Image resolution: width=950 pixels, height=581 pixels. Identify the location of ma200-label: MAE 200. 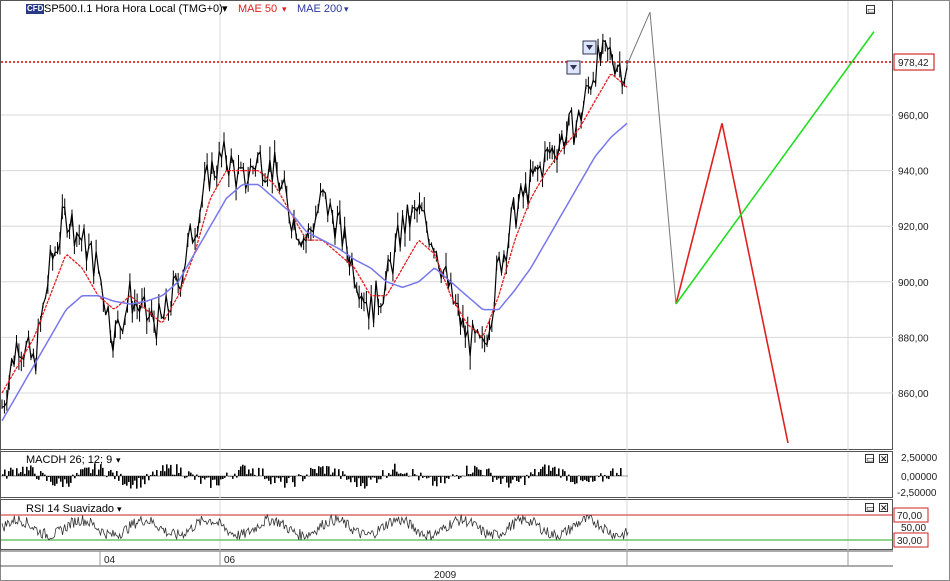
(319, 9).